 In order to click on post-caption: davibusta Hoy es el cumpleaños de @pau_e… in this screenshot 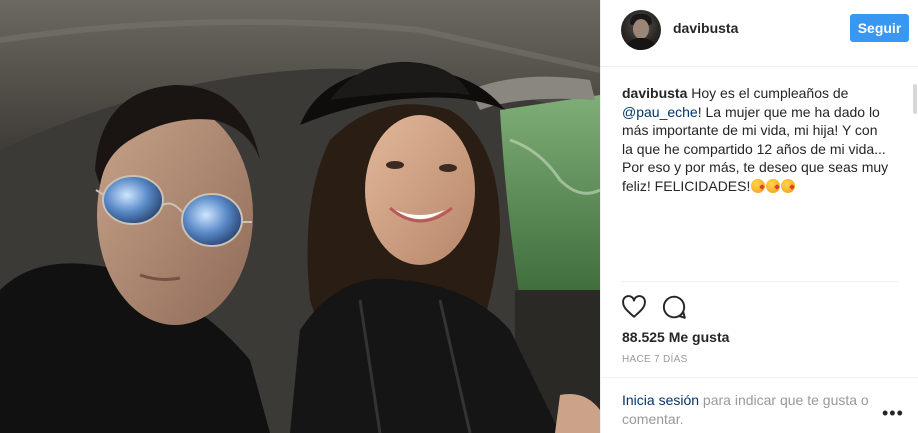, I will do `click(757, 139)`.